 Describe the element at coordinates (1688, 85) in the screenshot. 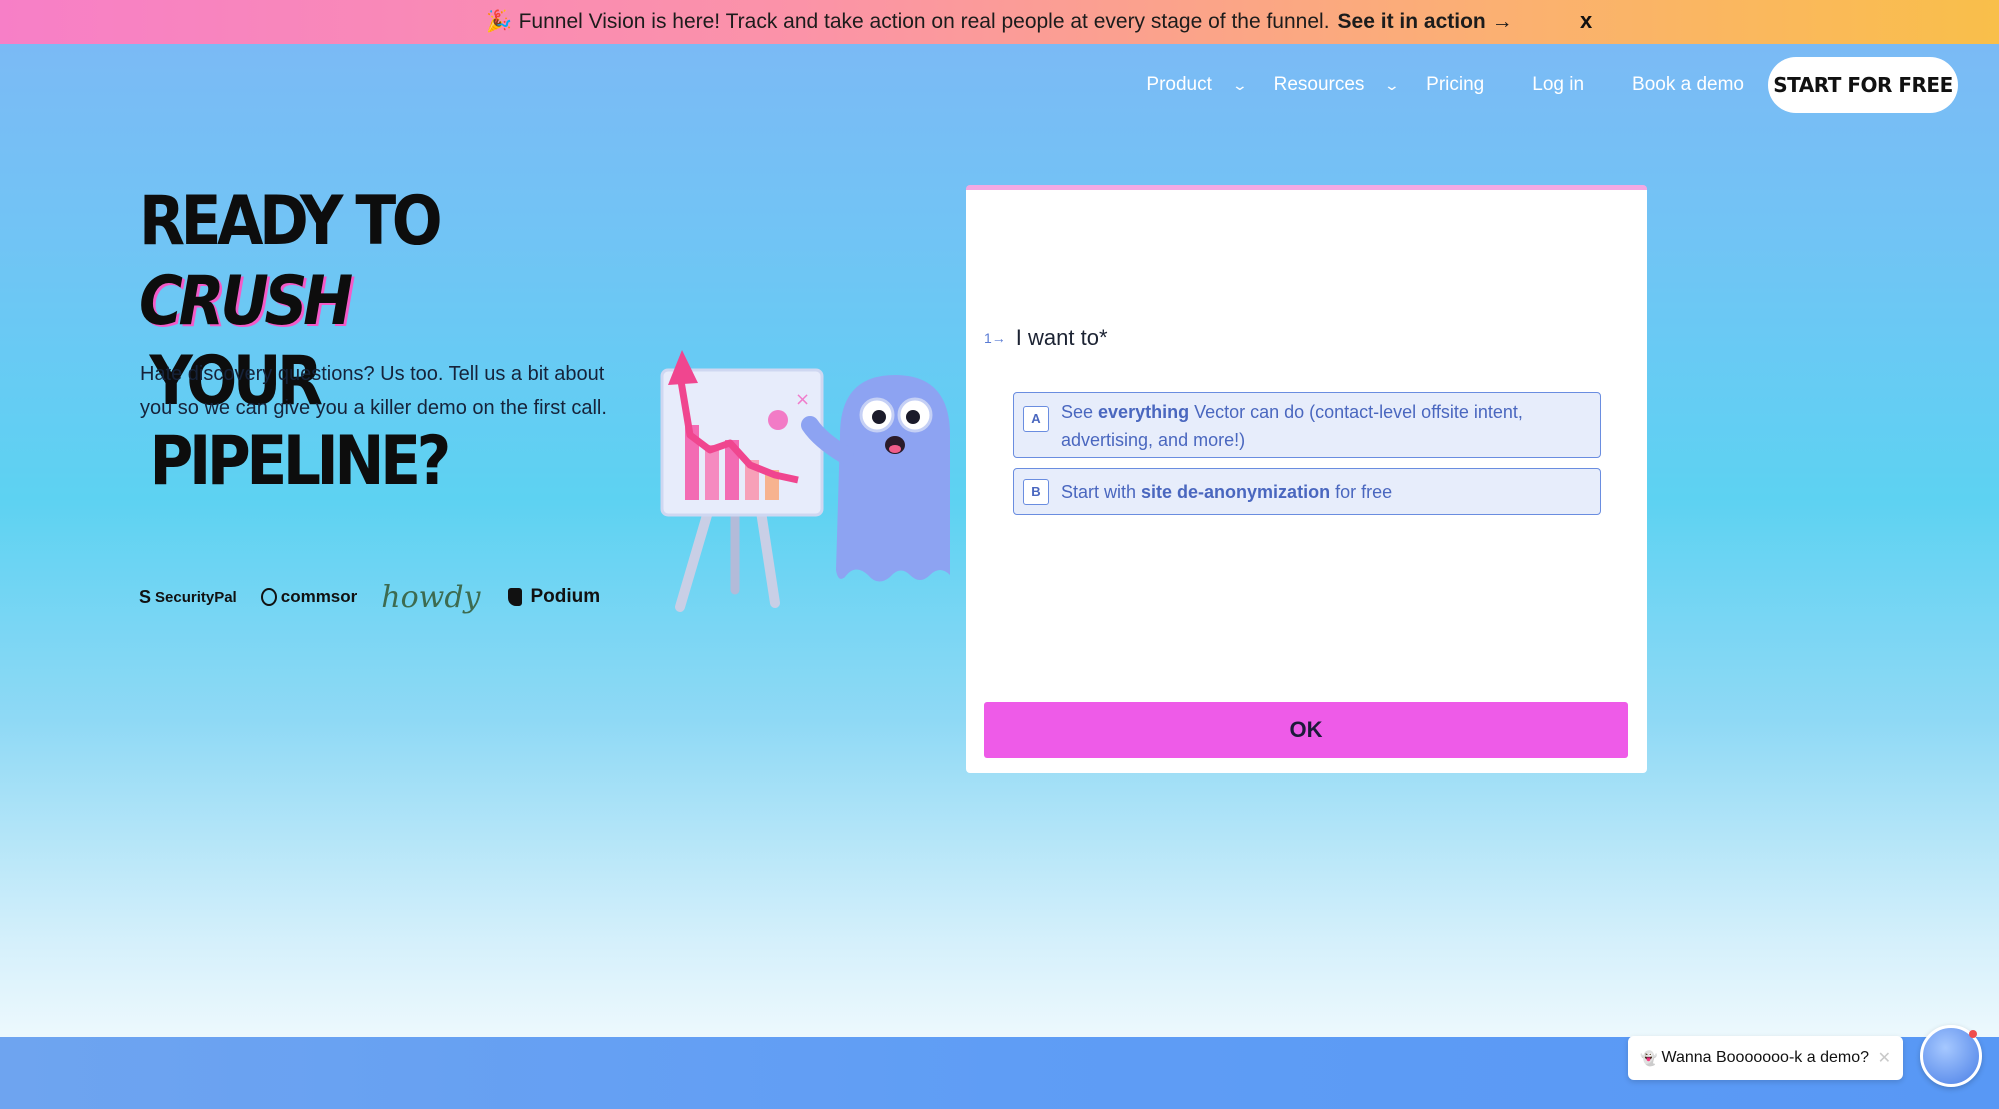

I see `nav-book-demo: Book a demo` at that location.